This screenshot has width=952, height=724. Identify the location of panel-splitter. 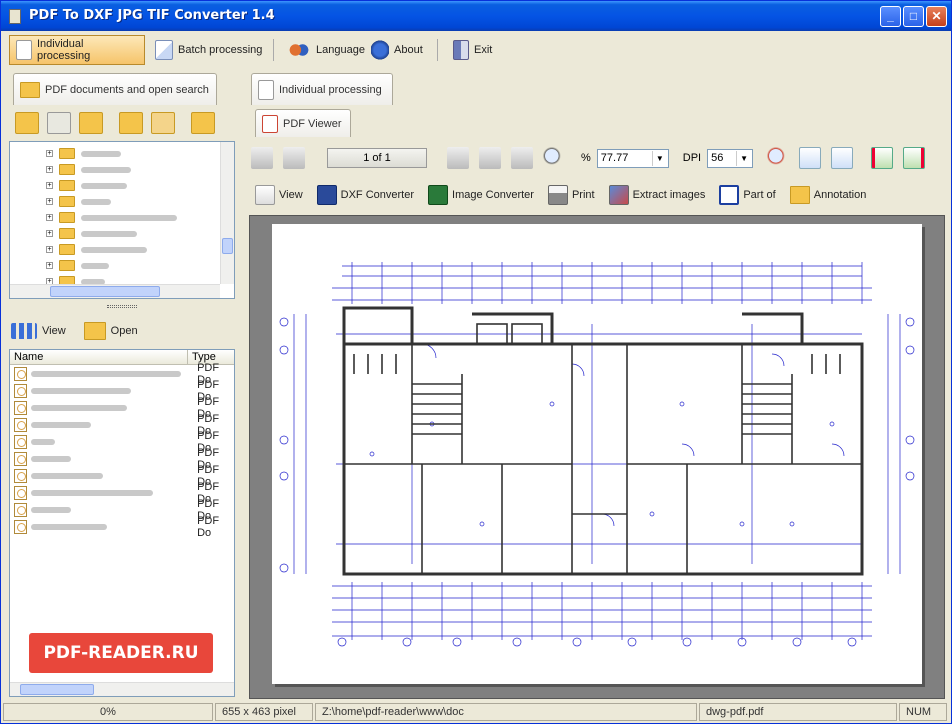
(122, 306).